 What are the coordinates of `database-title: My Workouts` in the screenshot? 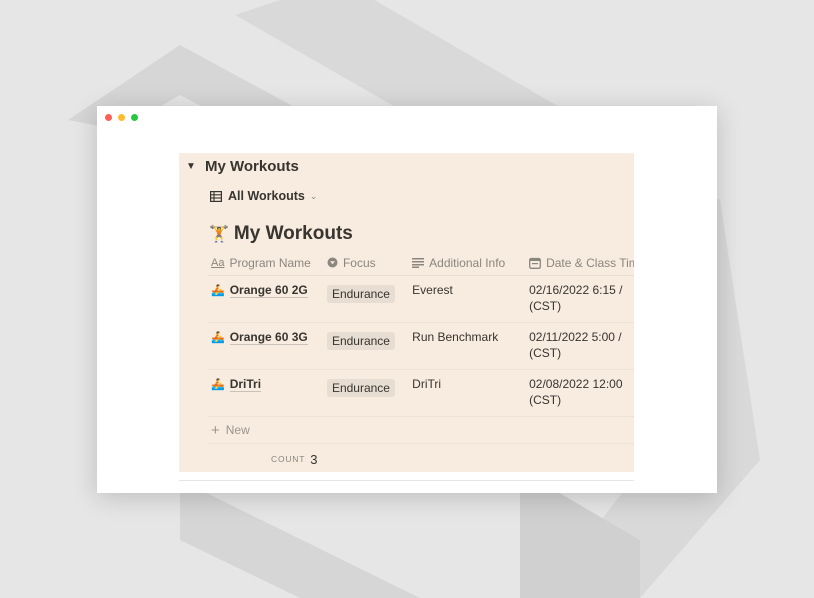 It's located at (293, 234).